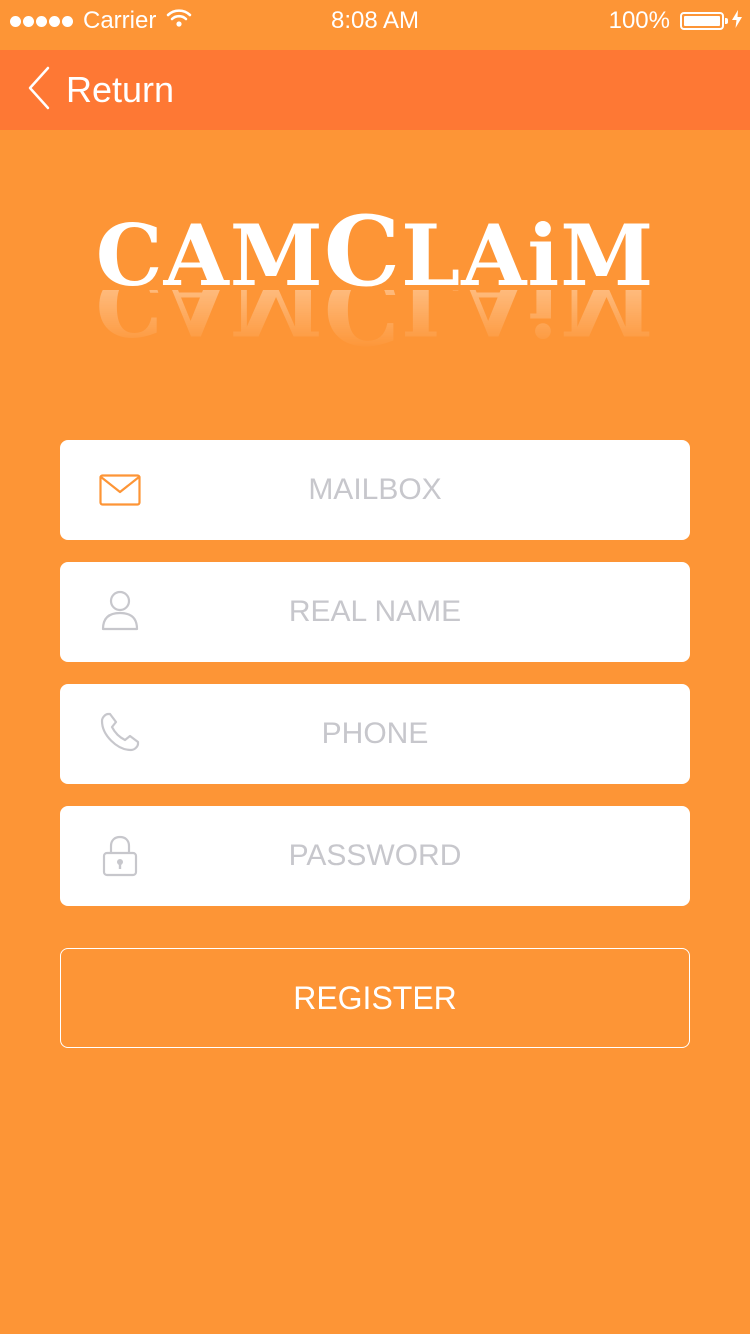 This screenshot has height=1334, width=750. I want to click on chevron-left-icon, so click(39, 90).